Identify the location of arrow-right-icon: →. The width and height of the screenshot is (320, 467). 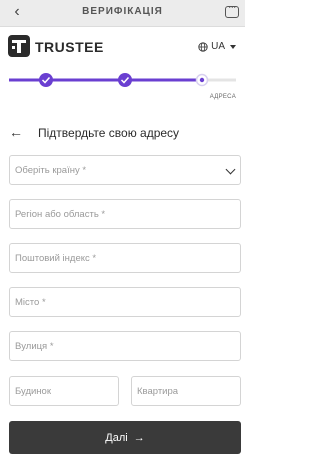
(139, 437).